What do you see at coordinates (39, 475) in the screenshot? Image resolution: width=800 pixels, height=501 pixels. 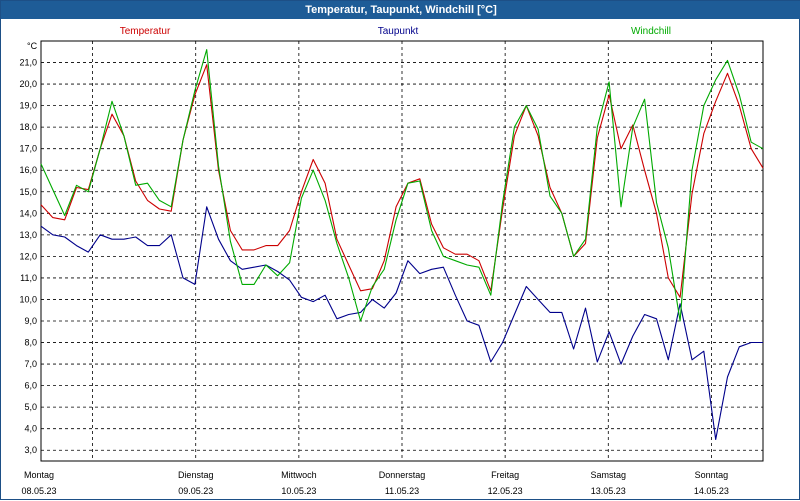 I see `x-tick-day-label: Montag` at bounding box center [39, 475].